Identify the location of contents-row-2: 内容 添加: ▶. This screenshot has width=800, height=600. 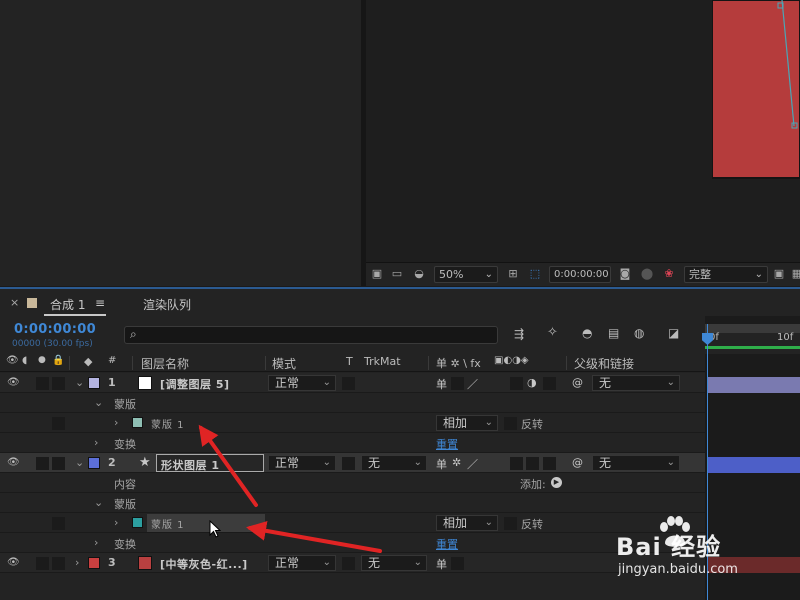
(352, 483).